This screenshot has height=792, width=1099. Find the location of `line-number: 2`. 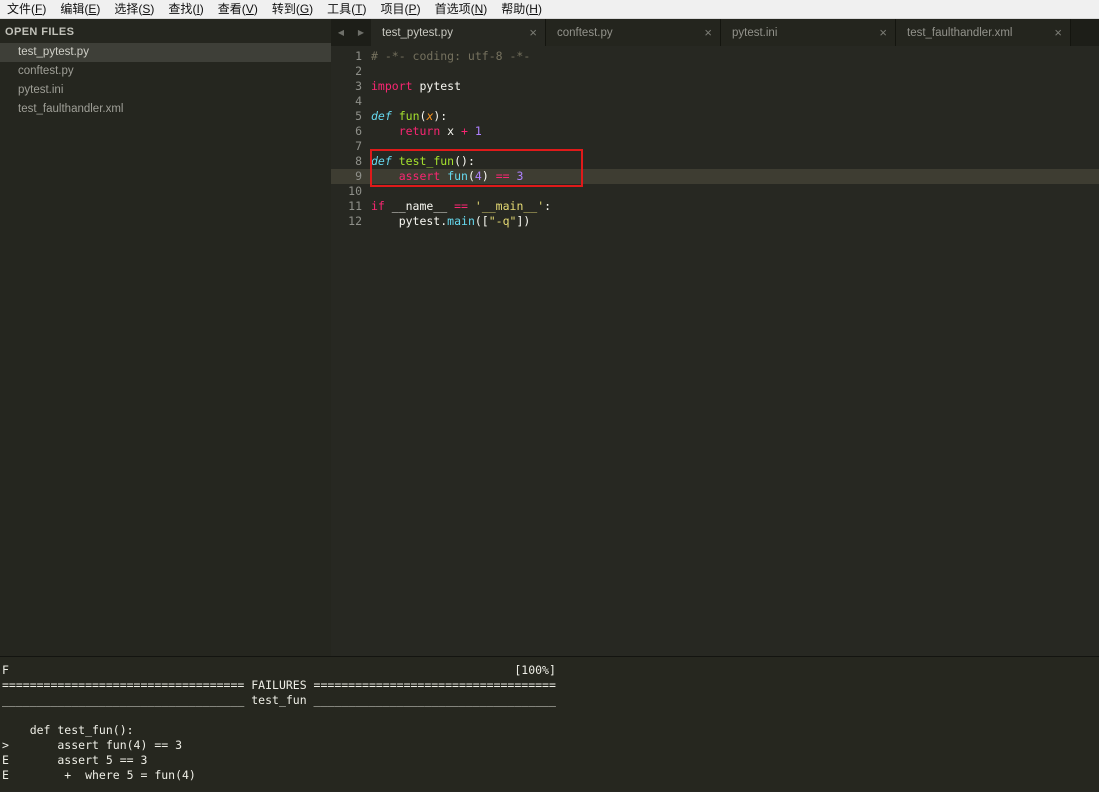

line-number: 2 is located at coordinates (358, 71).